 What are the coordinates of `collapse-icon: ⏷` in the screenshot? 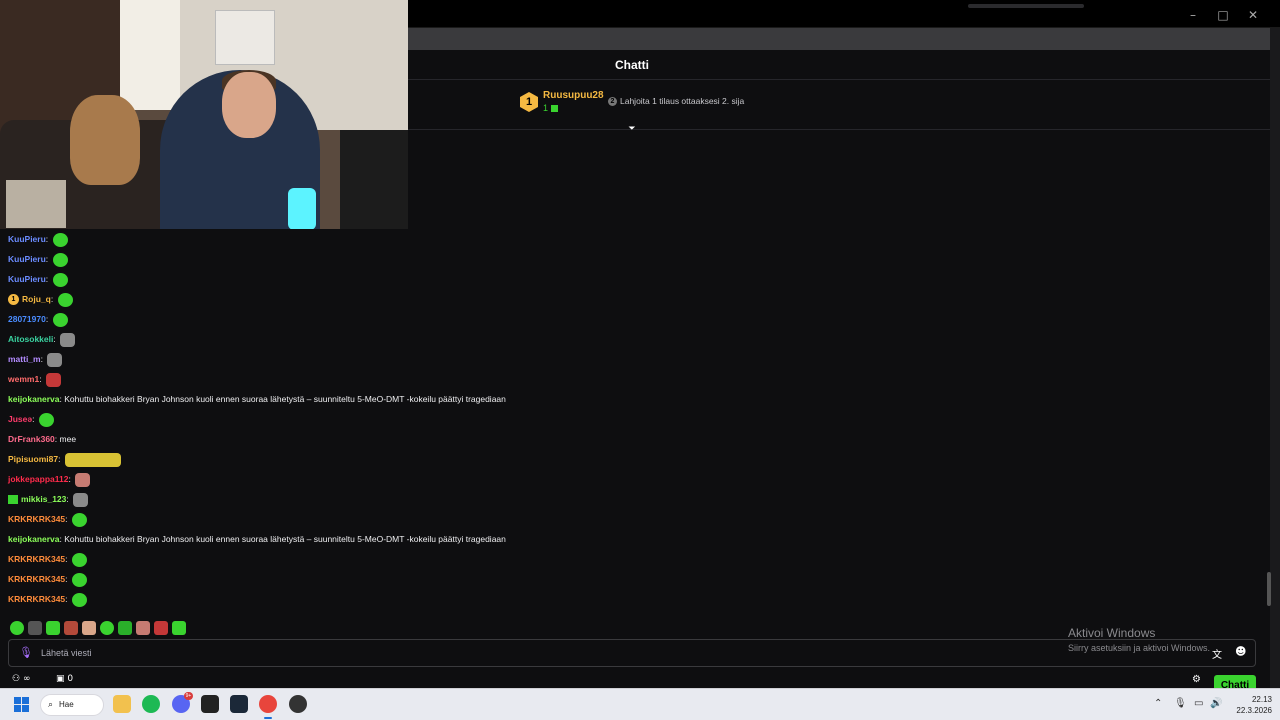 It's located at (632, 129).